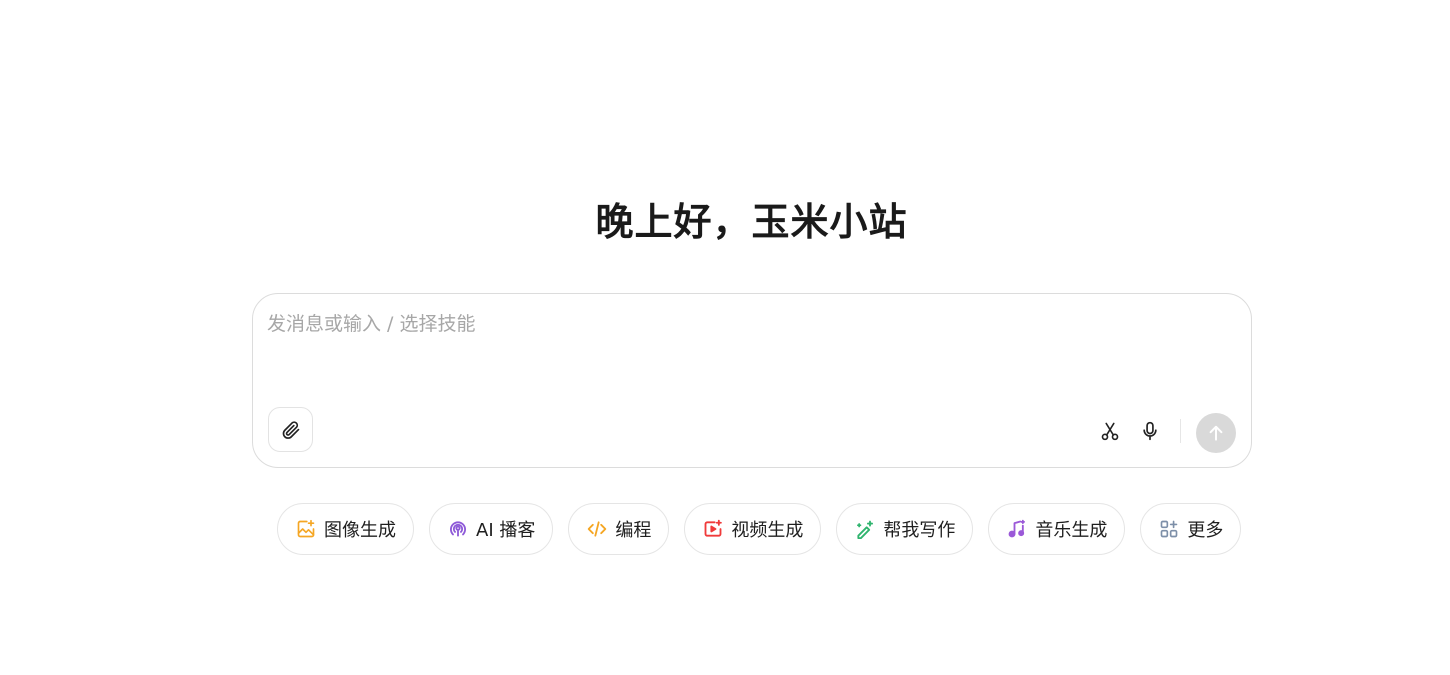 This screenshot has height=675, width=1450. Describe the element at coordinates (1017, 528) in the screenshot. I see `music-note-icon` at that location.